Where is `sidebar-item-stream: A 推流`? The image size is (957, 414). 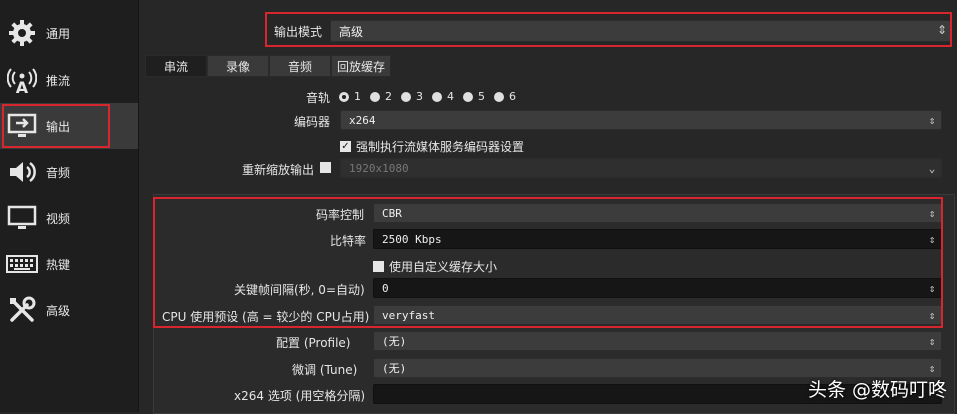
sidebar-item-stream: A 推流 is located at coordinates (69, 80).